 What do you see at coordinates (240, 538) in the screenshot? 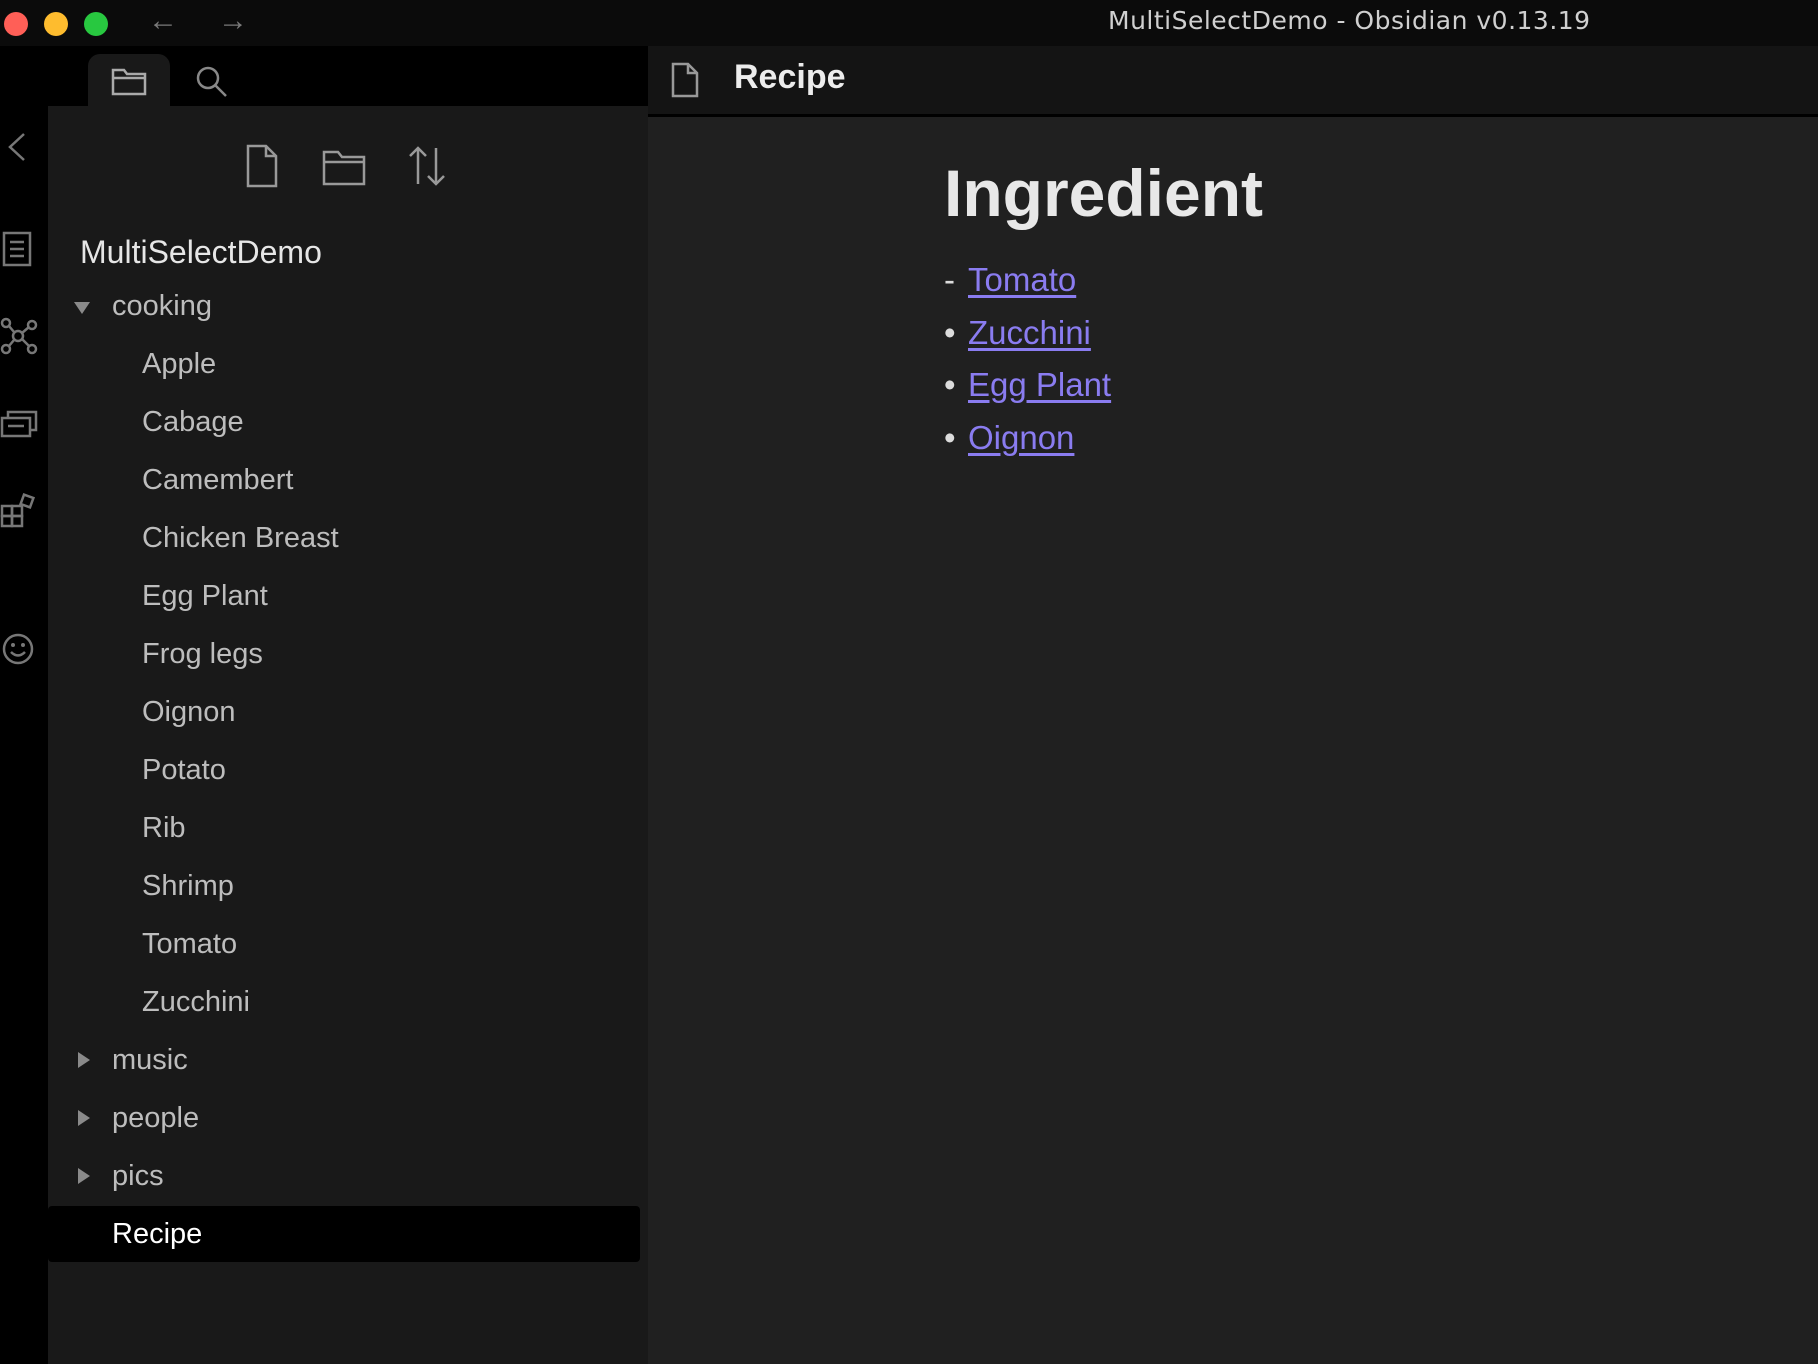
I see `file-label: Chicken Breast` at bounding box center [240, 538].